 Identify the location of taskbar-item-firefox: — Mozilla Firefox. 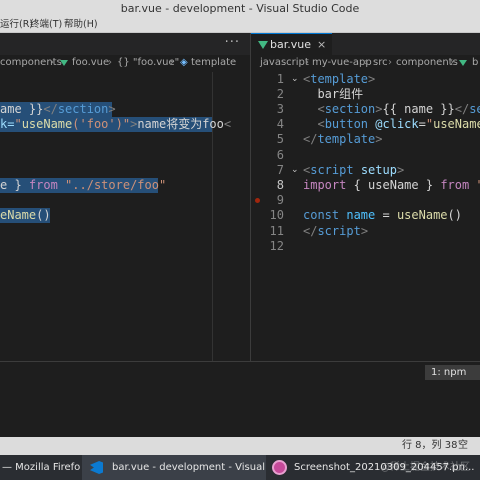
(40, 467).